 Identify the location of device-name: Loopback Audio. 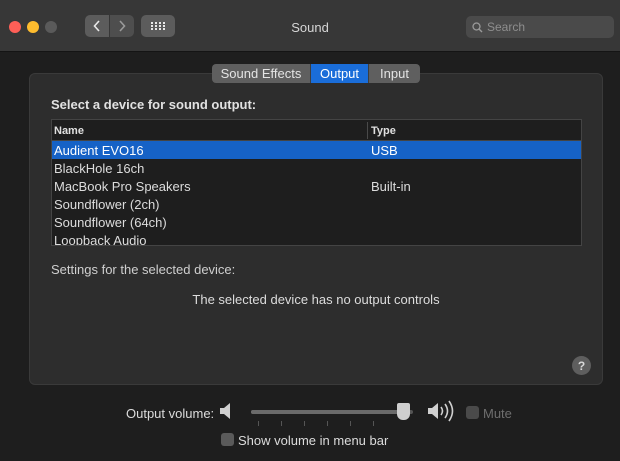
(100, 239).